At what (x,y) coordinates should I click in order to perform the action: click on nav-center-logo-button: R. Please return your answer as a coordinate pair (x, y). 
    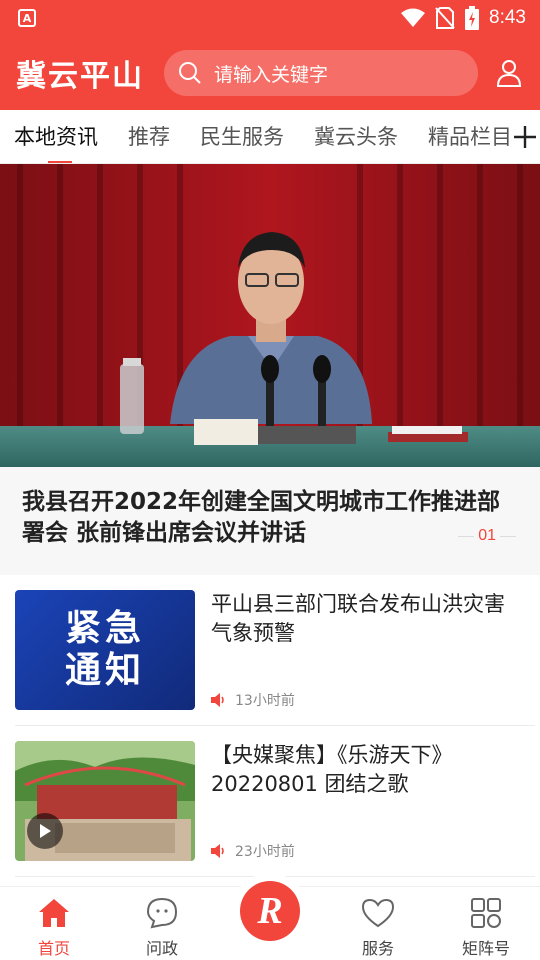
    Looking at the image, I should click on (270, 911).